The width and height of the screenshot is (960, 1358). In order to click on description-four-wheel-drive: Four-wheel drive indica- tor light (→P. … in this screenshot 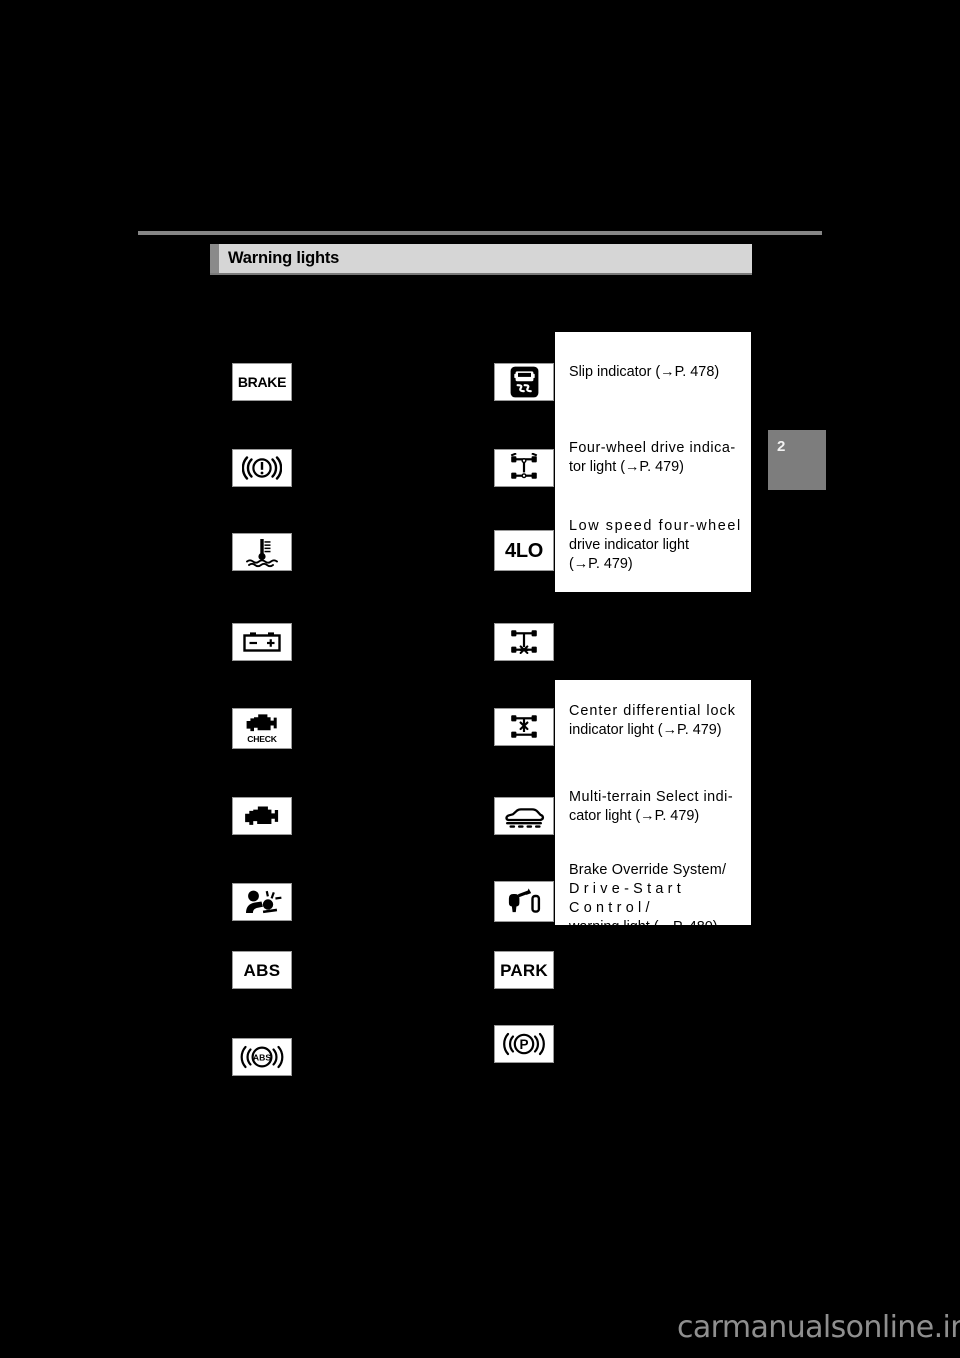, I will do `click(655, 458)`.